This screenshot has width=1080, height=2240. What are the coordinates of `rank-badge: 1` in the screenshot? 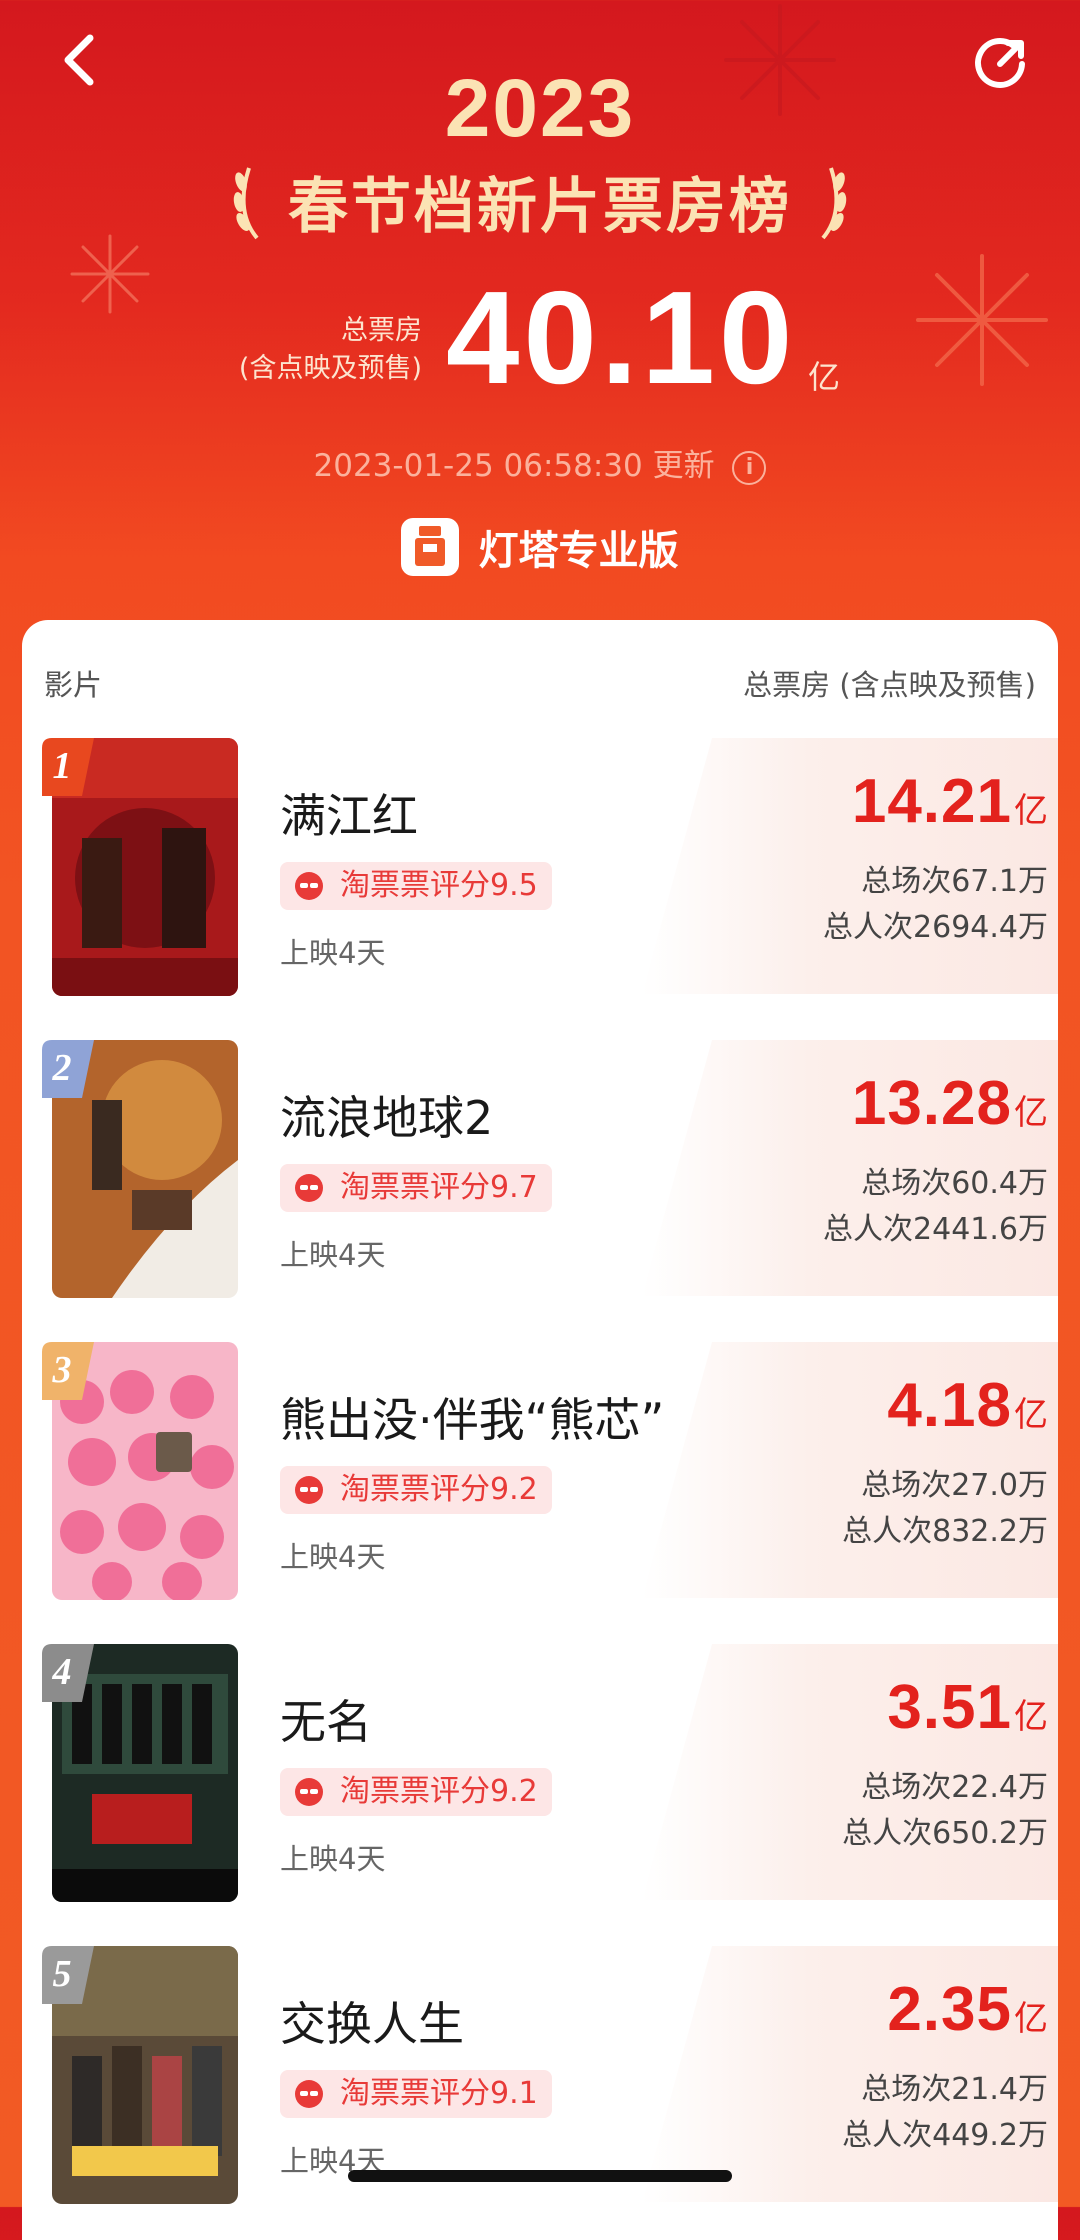 It's located at (68, 767).